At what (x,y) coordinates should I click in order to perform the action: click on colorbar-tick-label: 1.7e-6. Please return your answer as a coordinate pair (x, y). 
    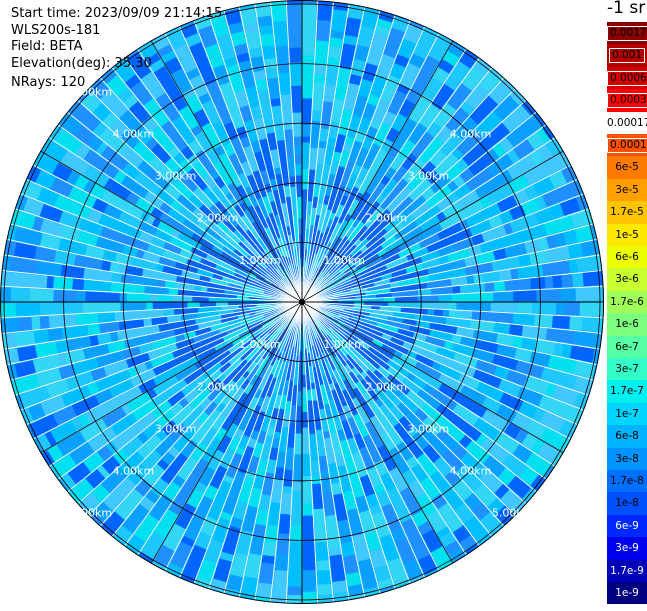
    Looking at the image, I should click on (627, 301).